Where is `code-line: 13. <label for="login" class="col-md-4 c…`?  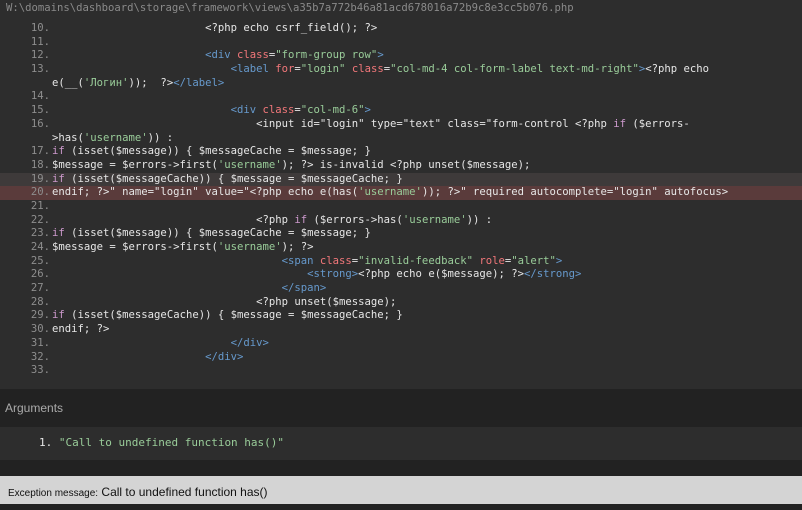
code-line: 13. <label for="login" class="col-md-4 c… is located at coordinates (401, 70).